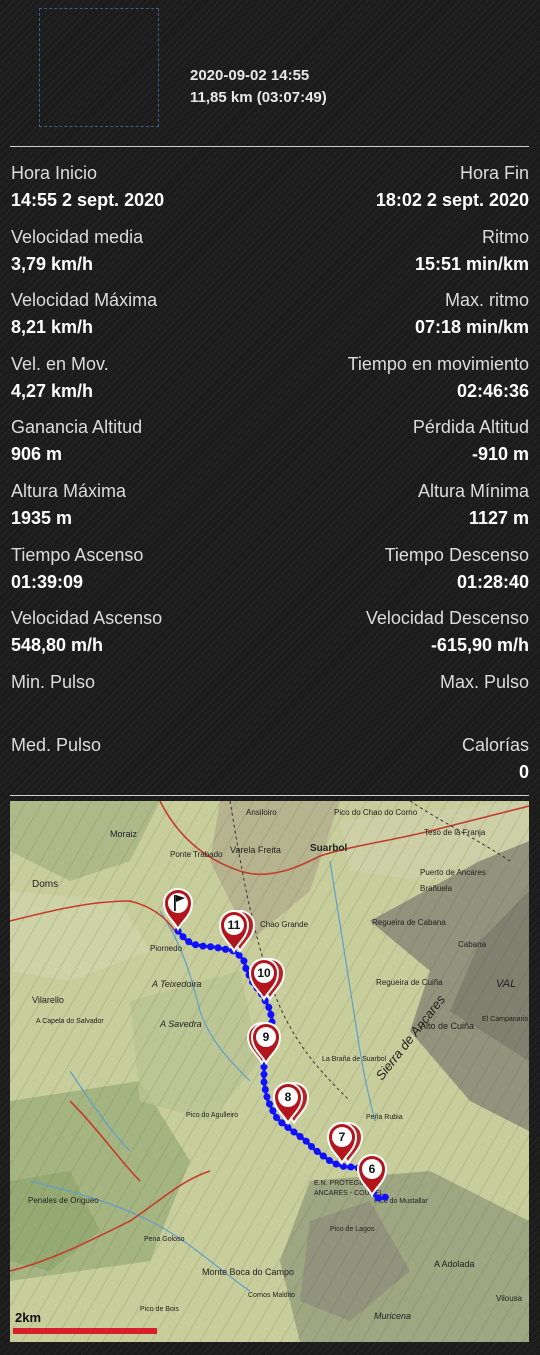 This screenshot has height=1355, width=540. I want to click on stat-value: 8,21 km/h, so click(52, 327).